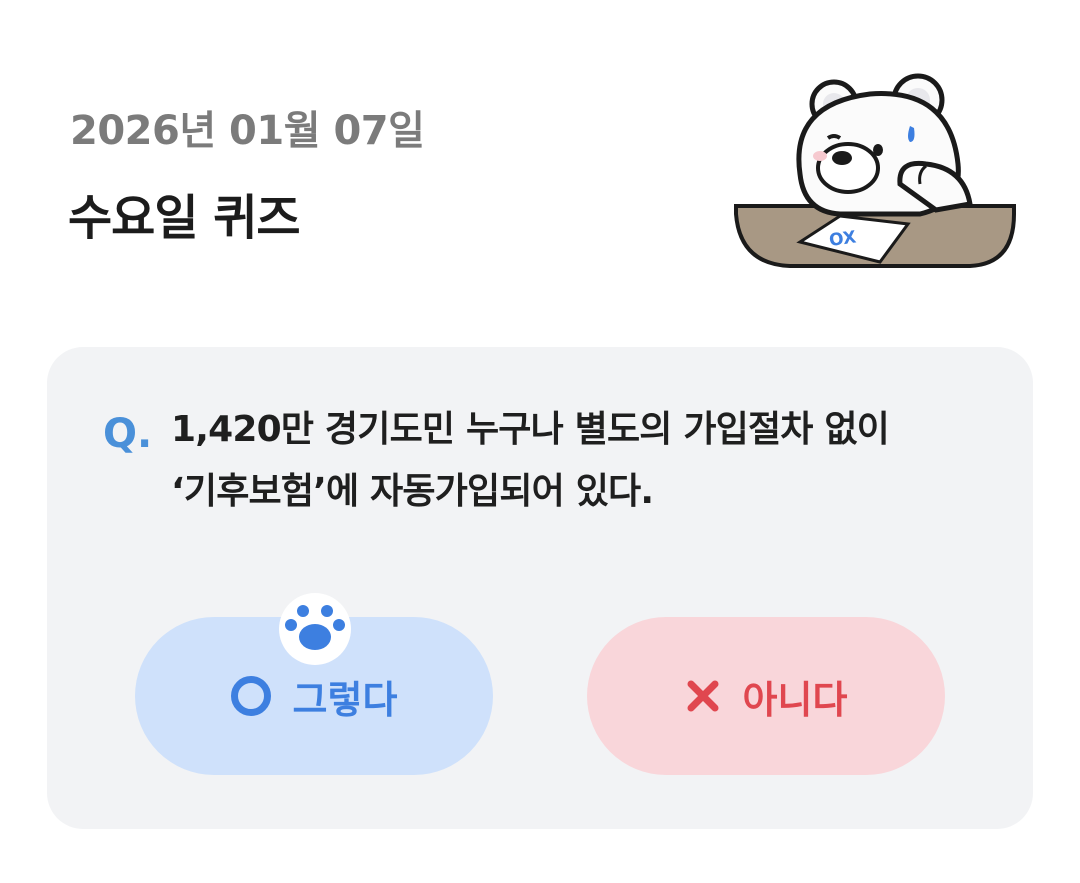 The image size is (1080, 883). Describe the element at coordinates (184, 218) in the screenshot. I see `page-title: 수요일 퀴즈` at that location.